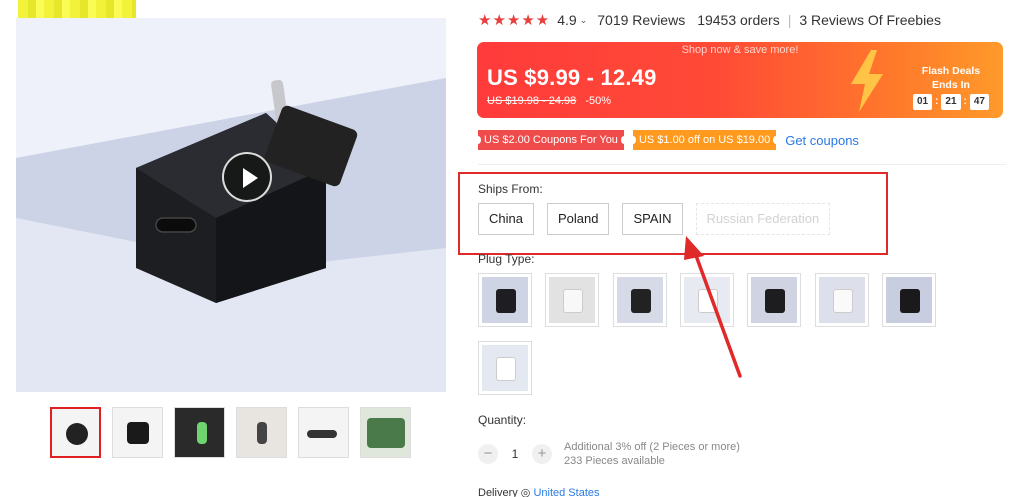  I want to click on thumbnail-strip, so click(230, 432).